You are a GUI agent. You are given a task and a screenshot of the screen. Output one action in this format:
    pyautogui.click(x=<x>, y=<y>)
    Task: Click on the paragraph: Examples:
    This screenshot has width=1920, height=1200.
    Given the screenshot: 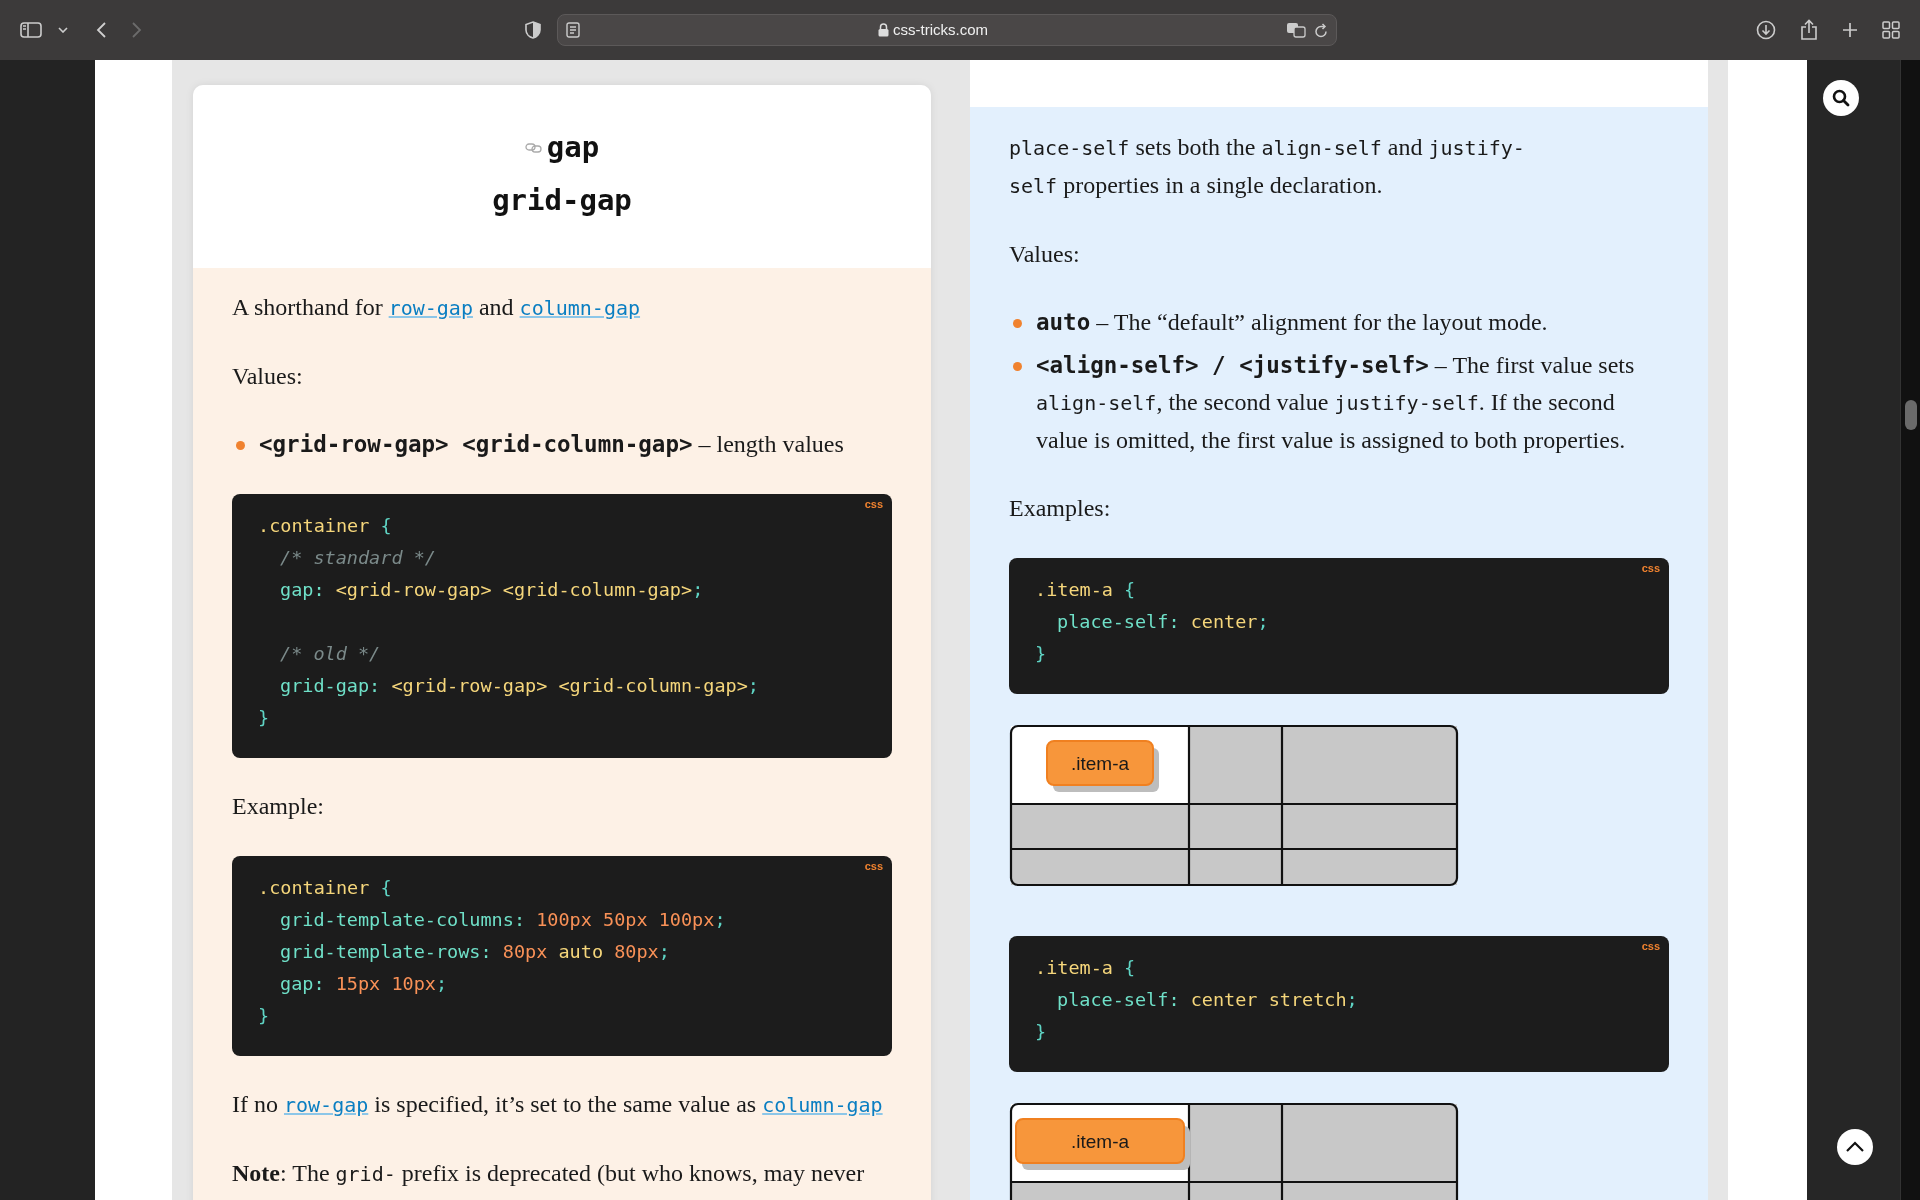 What is the action you would take?
    pyautogui.click(x=1060, y=508)
    